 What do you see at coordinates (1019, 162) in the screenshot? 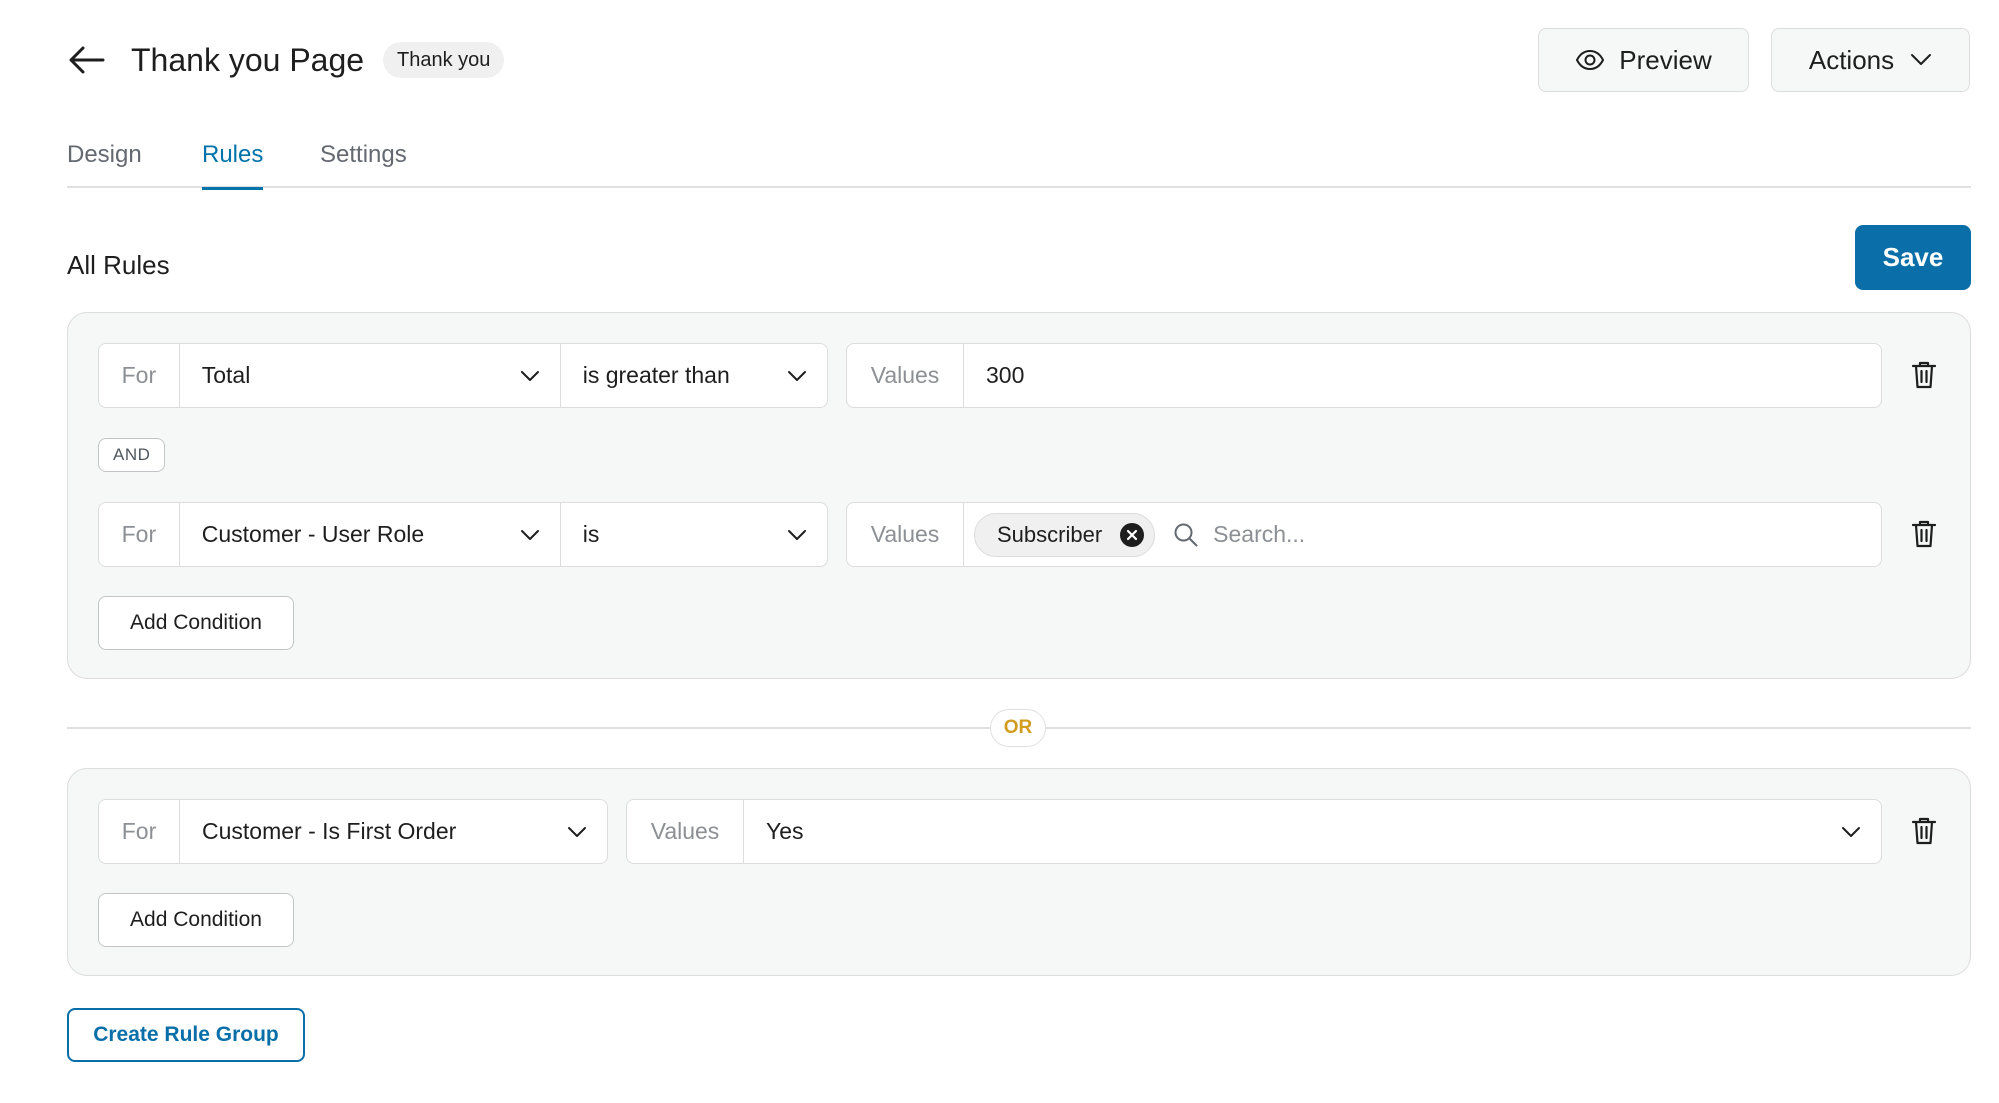
I see `tab-bar: Design Rules Settings` at bounding box center [1019, 162].